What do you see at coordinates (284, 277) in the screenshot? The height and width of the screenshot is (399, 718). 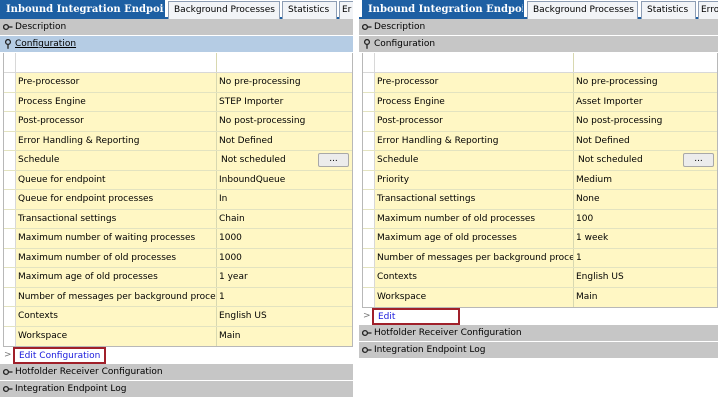 I see `row-value: 1 year` at bounding box center [284, 277].